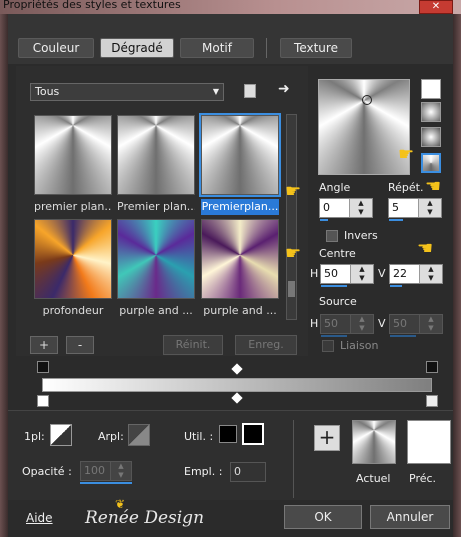  Describe the element at coordinates (361, 235) in the screenshot. I see `invert-label: Invers` at that location.